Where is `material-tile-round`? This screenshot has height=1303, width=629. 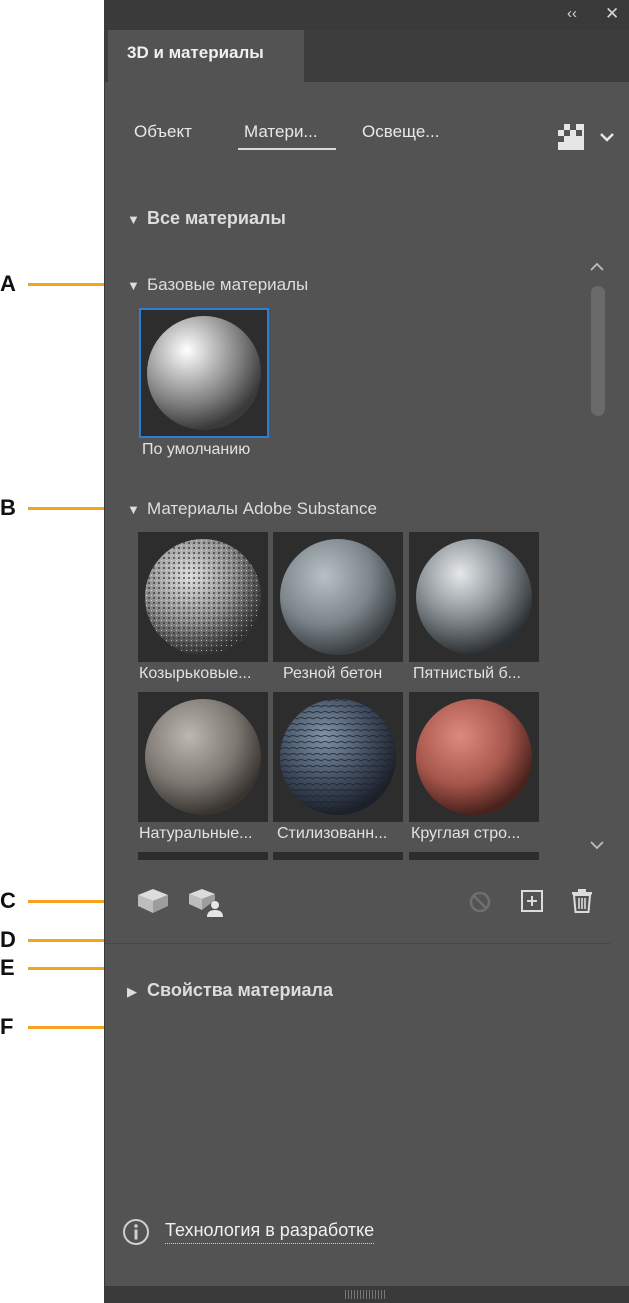
material-tile-round is located at coordinates (474, 757).